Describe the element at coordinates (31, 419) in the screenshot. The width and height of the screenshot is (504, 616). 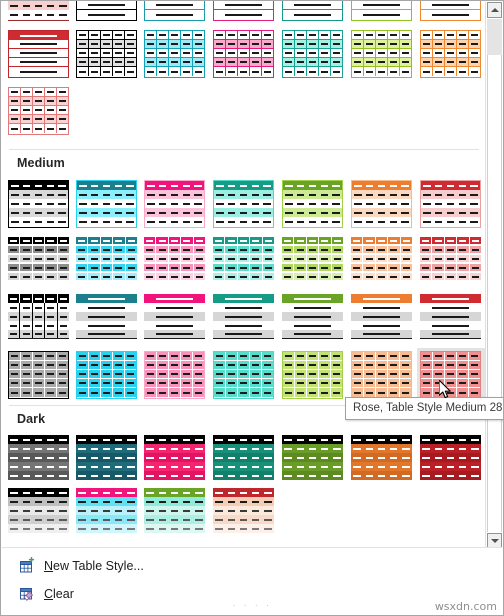
I see `section-title-dark: Dark` at that location.